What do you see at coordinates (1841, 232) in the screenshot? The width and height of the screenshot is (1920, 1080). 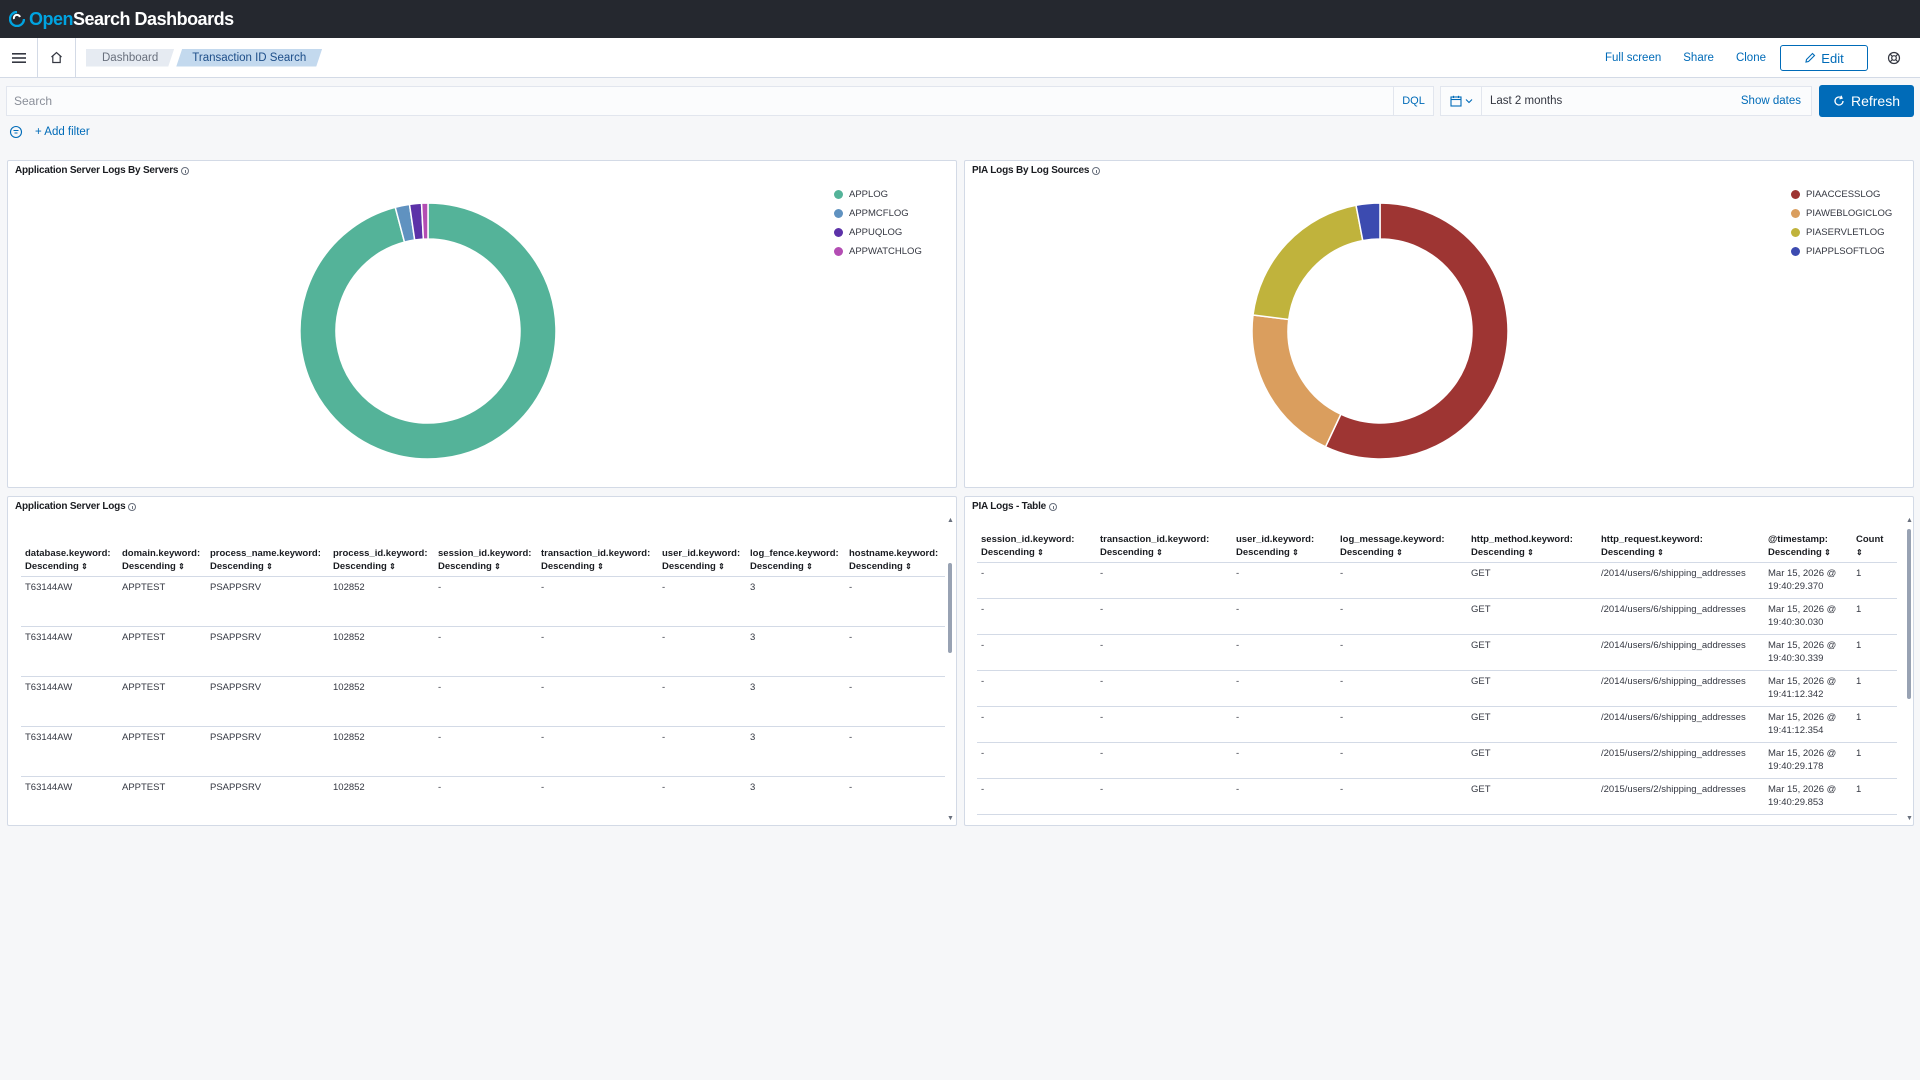 I see `legend-item-piaservletlog: PIASERVLETLOG` at bounding box center [1841, 232].